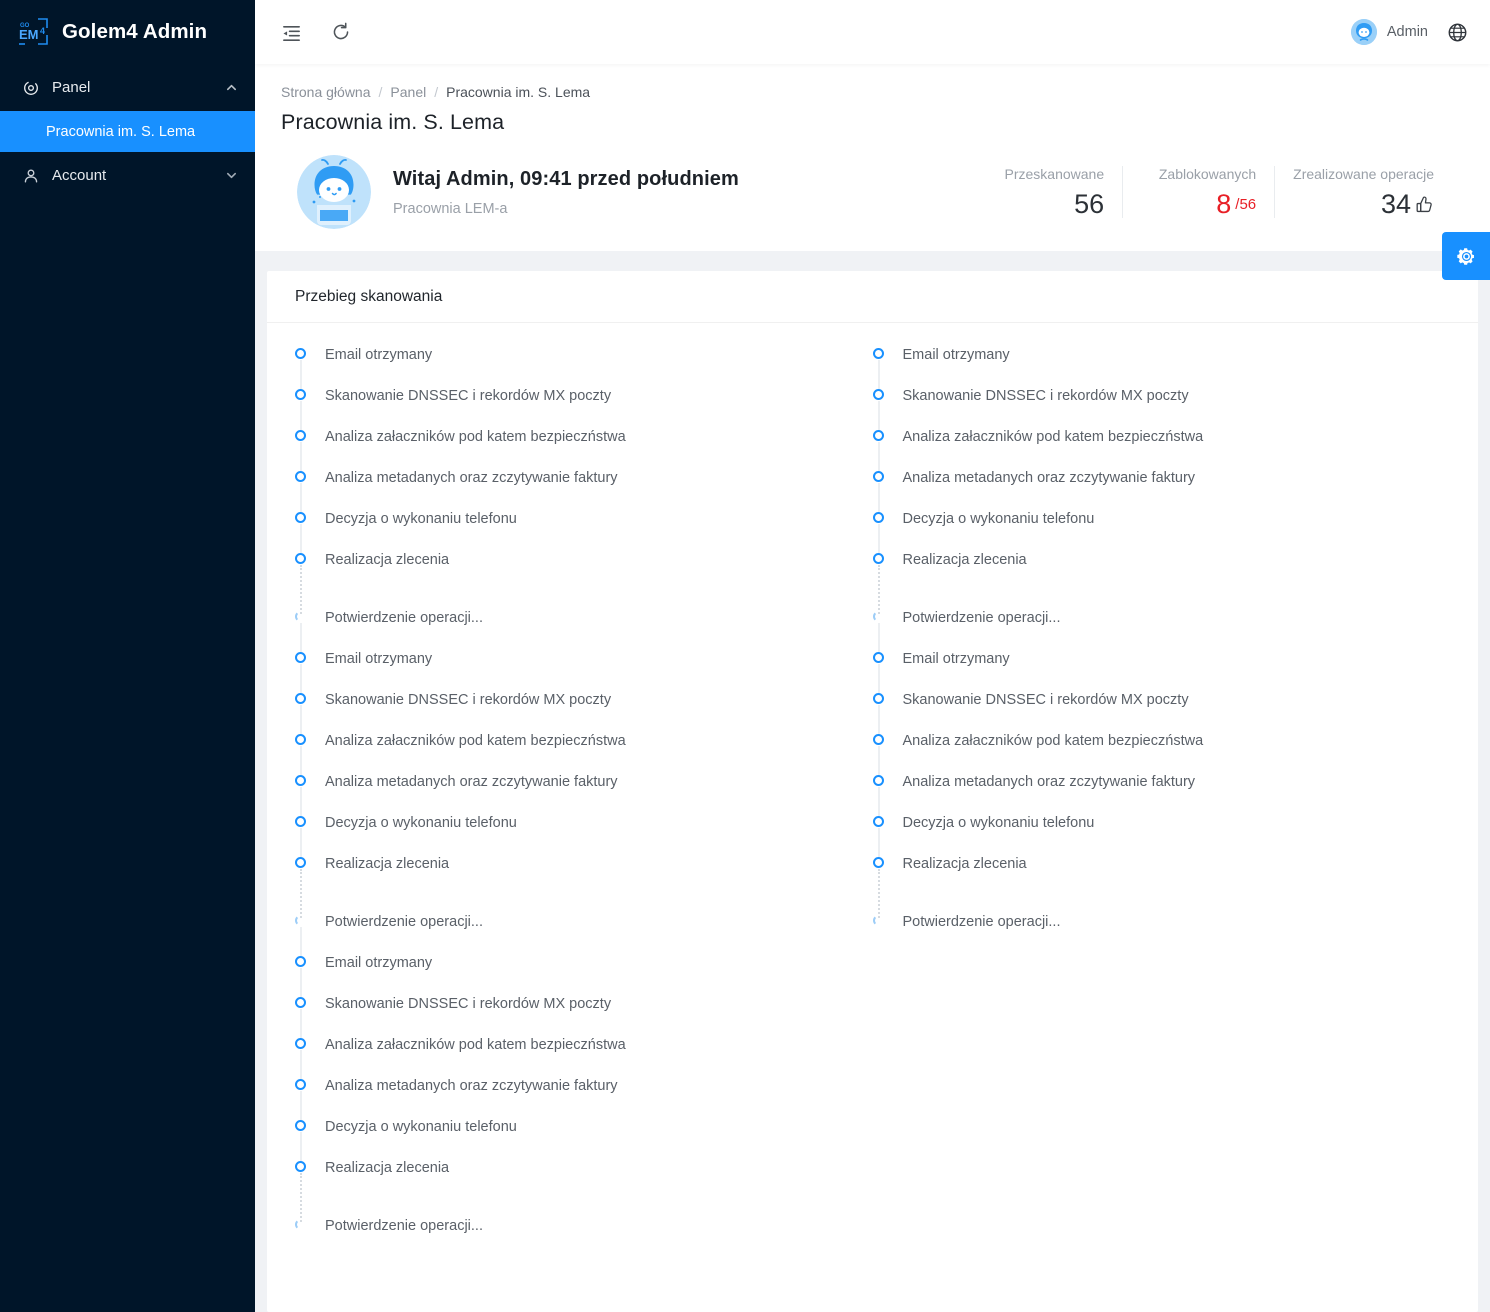 The width and height of the screenshot is (1490, 1312). What do you see at coordinates (393, 122) in the screenshot?
I see `page-title: Pracownia im. S. Lema` at bounding box center [393, 122].